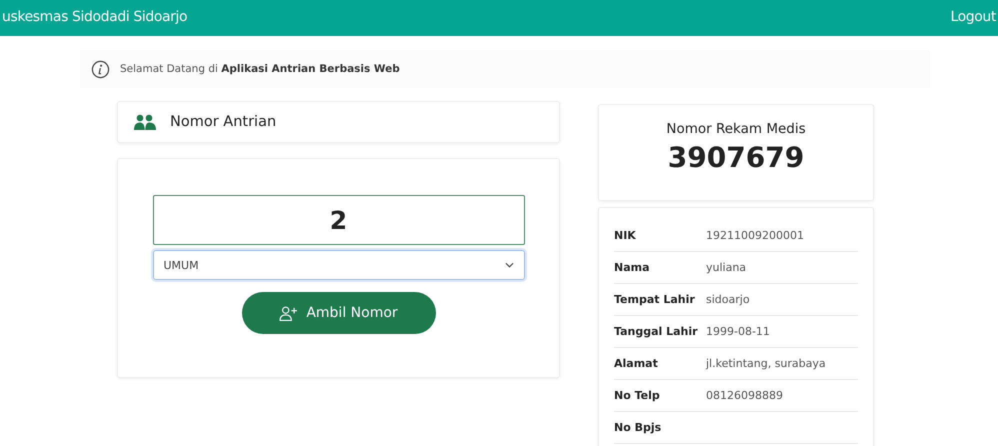 The width and height of the screenshot is (998, 446). Describe the element at coordinates (744, 395) in the screenshot. I see `field-value: 08126098889` at that location.